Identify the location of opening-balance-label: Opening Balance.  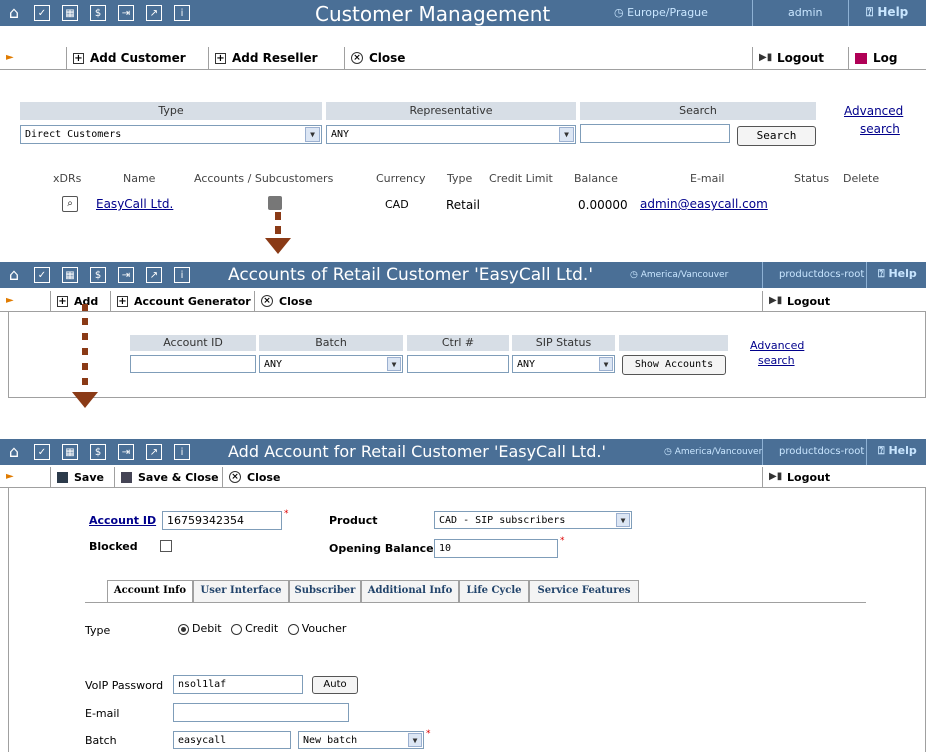
(381, 548).